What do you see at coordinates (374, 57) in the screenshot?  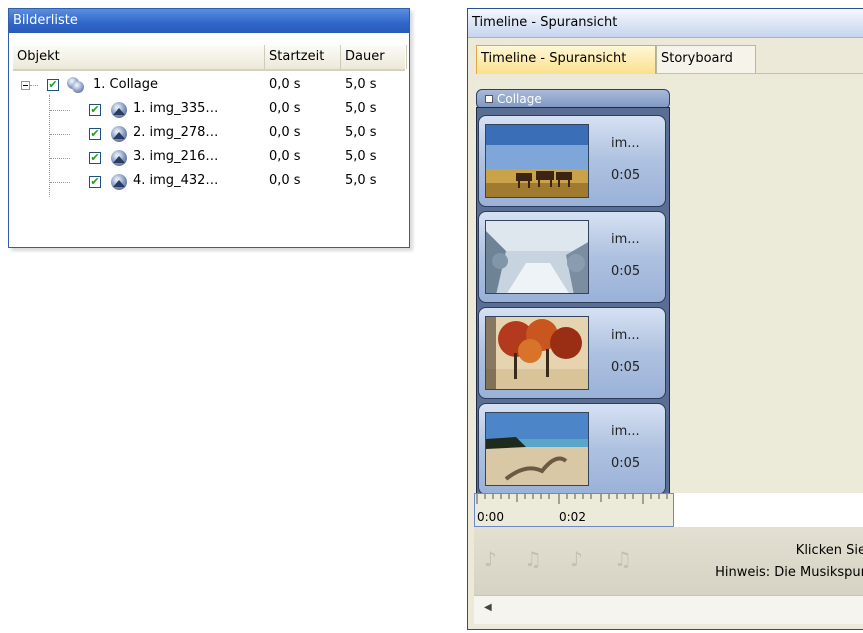 I see `column-duration: Dauer` at bounding box center [374, 57].